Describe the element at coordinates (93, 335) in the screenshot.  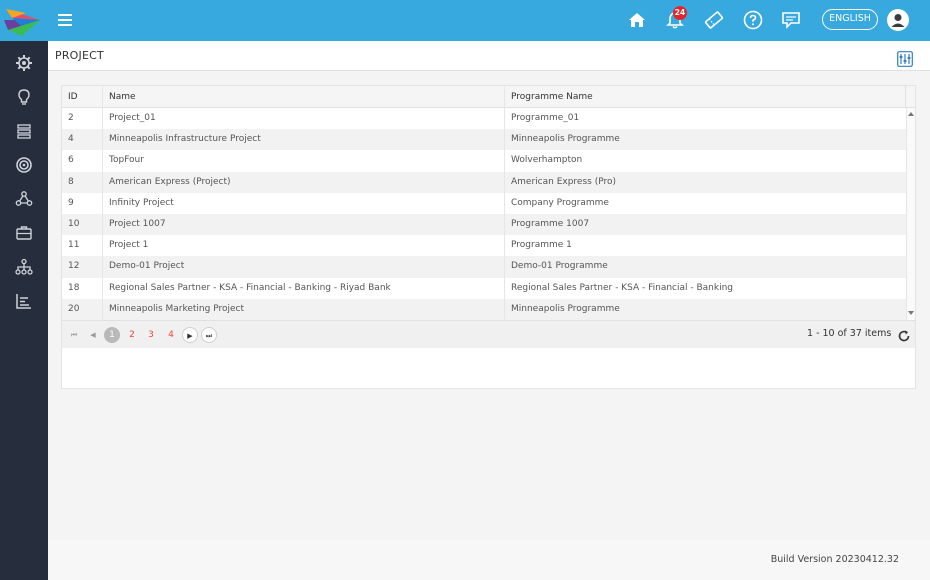
I see `previous-page-icon: ◀` at that location.